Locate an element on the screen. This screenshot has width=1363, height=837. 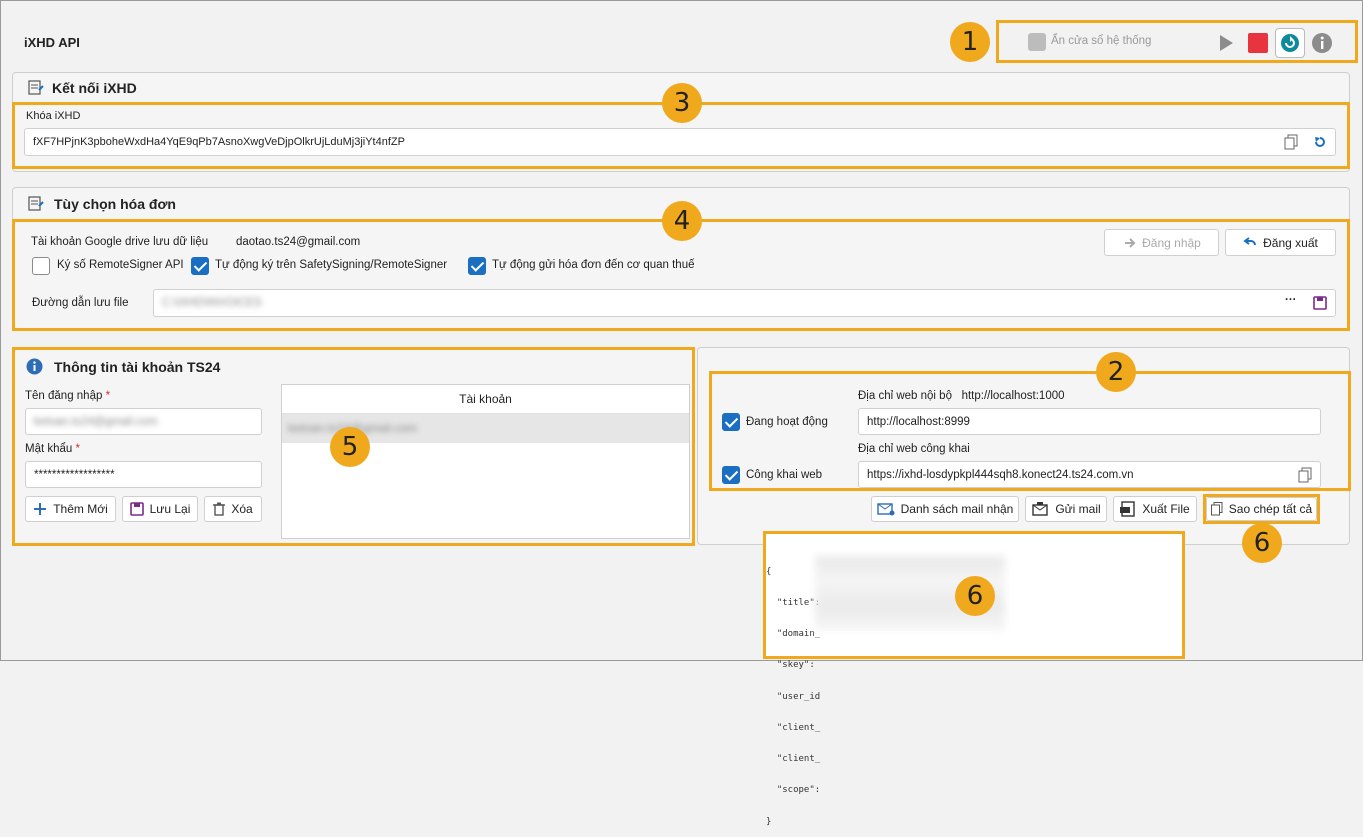
active-checkbox is located at coordinates (731, 422).